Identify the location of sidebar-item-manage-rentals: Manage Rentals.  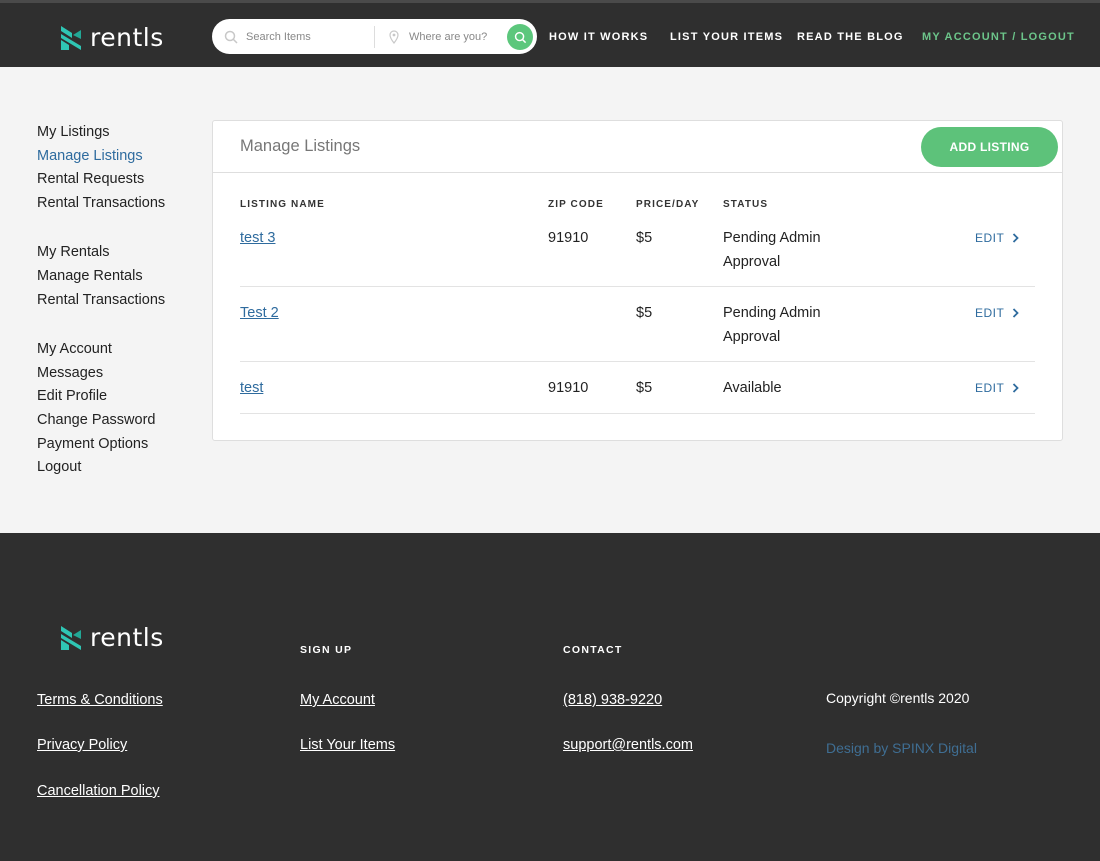
(117, 278).